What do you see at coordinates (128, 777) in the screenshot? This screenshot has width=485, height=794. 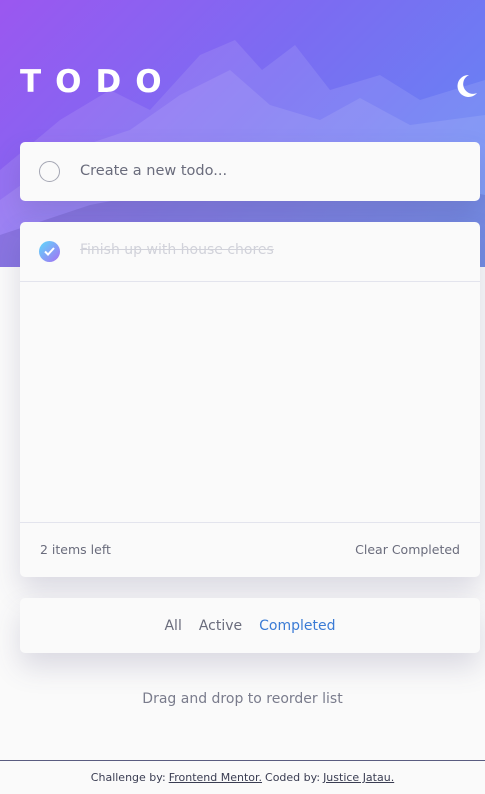 I see `challenge-prefix: Challenge by:` at bounding box center [128, 777].